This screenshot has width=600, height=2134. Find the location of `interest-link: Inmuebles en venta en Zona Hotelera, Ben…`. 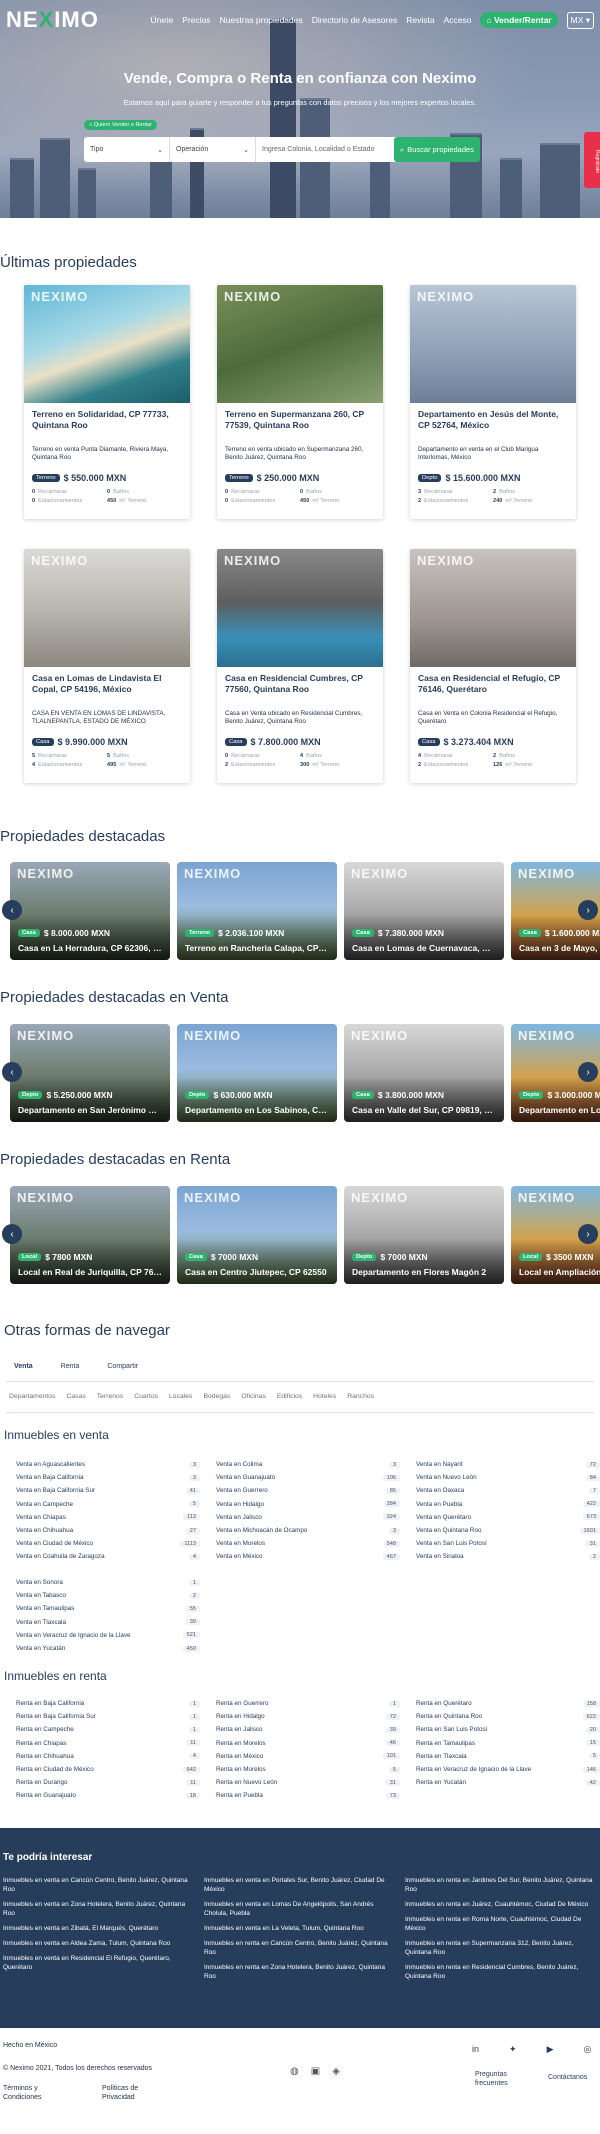

interest-link: Inmuebles en venta en Zona Hotelera, Ben… is located at coordinates (99, 1909).